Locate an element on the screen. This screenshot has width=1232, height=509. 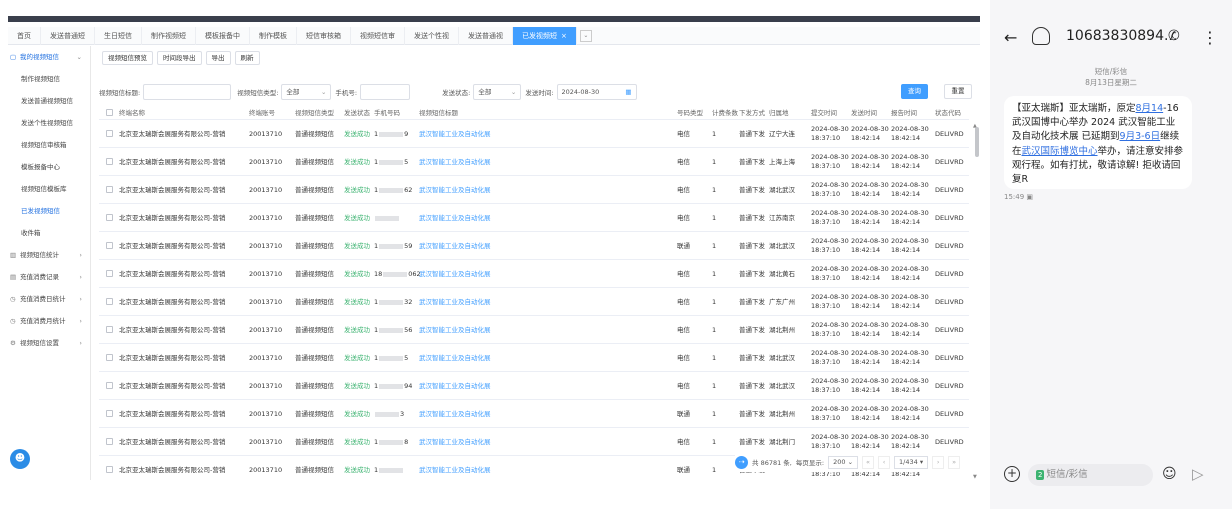
sidebar-item-3: 发送个性视频短信 is located at coordinates (49, 123).